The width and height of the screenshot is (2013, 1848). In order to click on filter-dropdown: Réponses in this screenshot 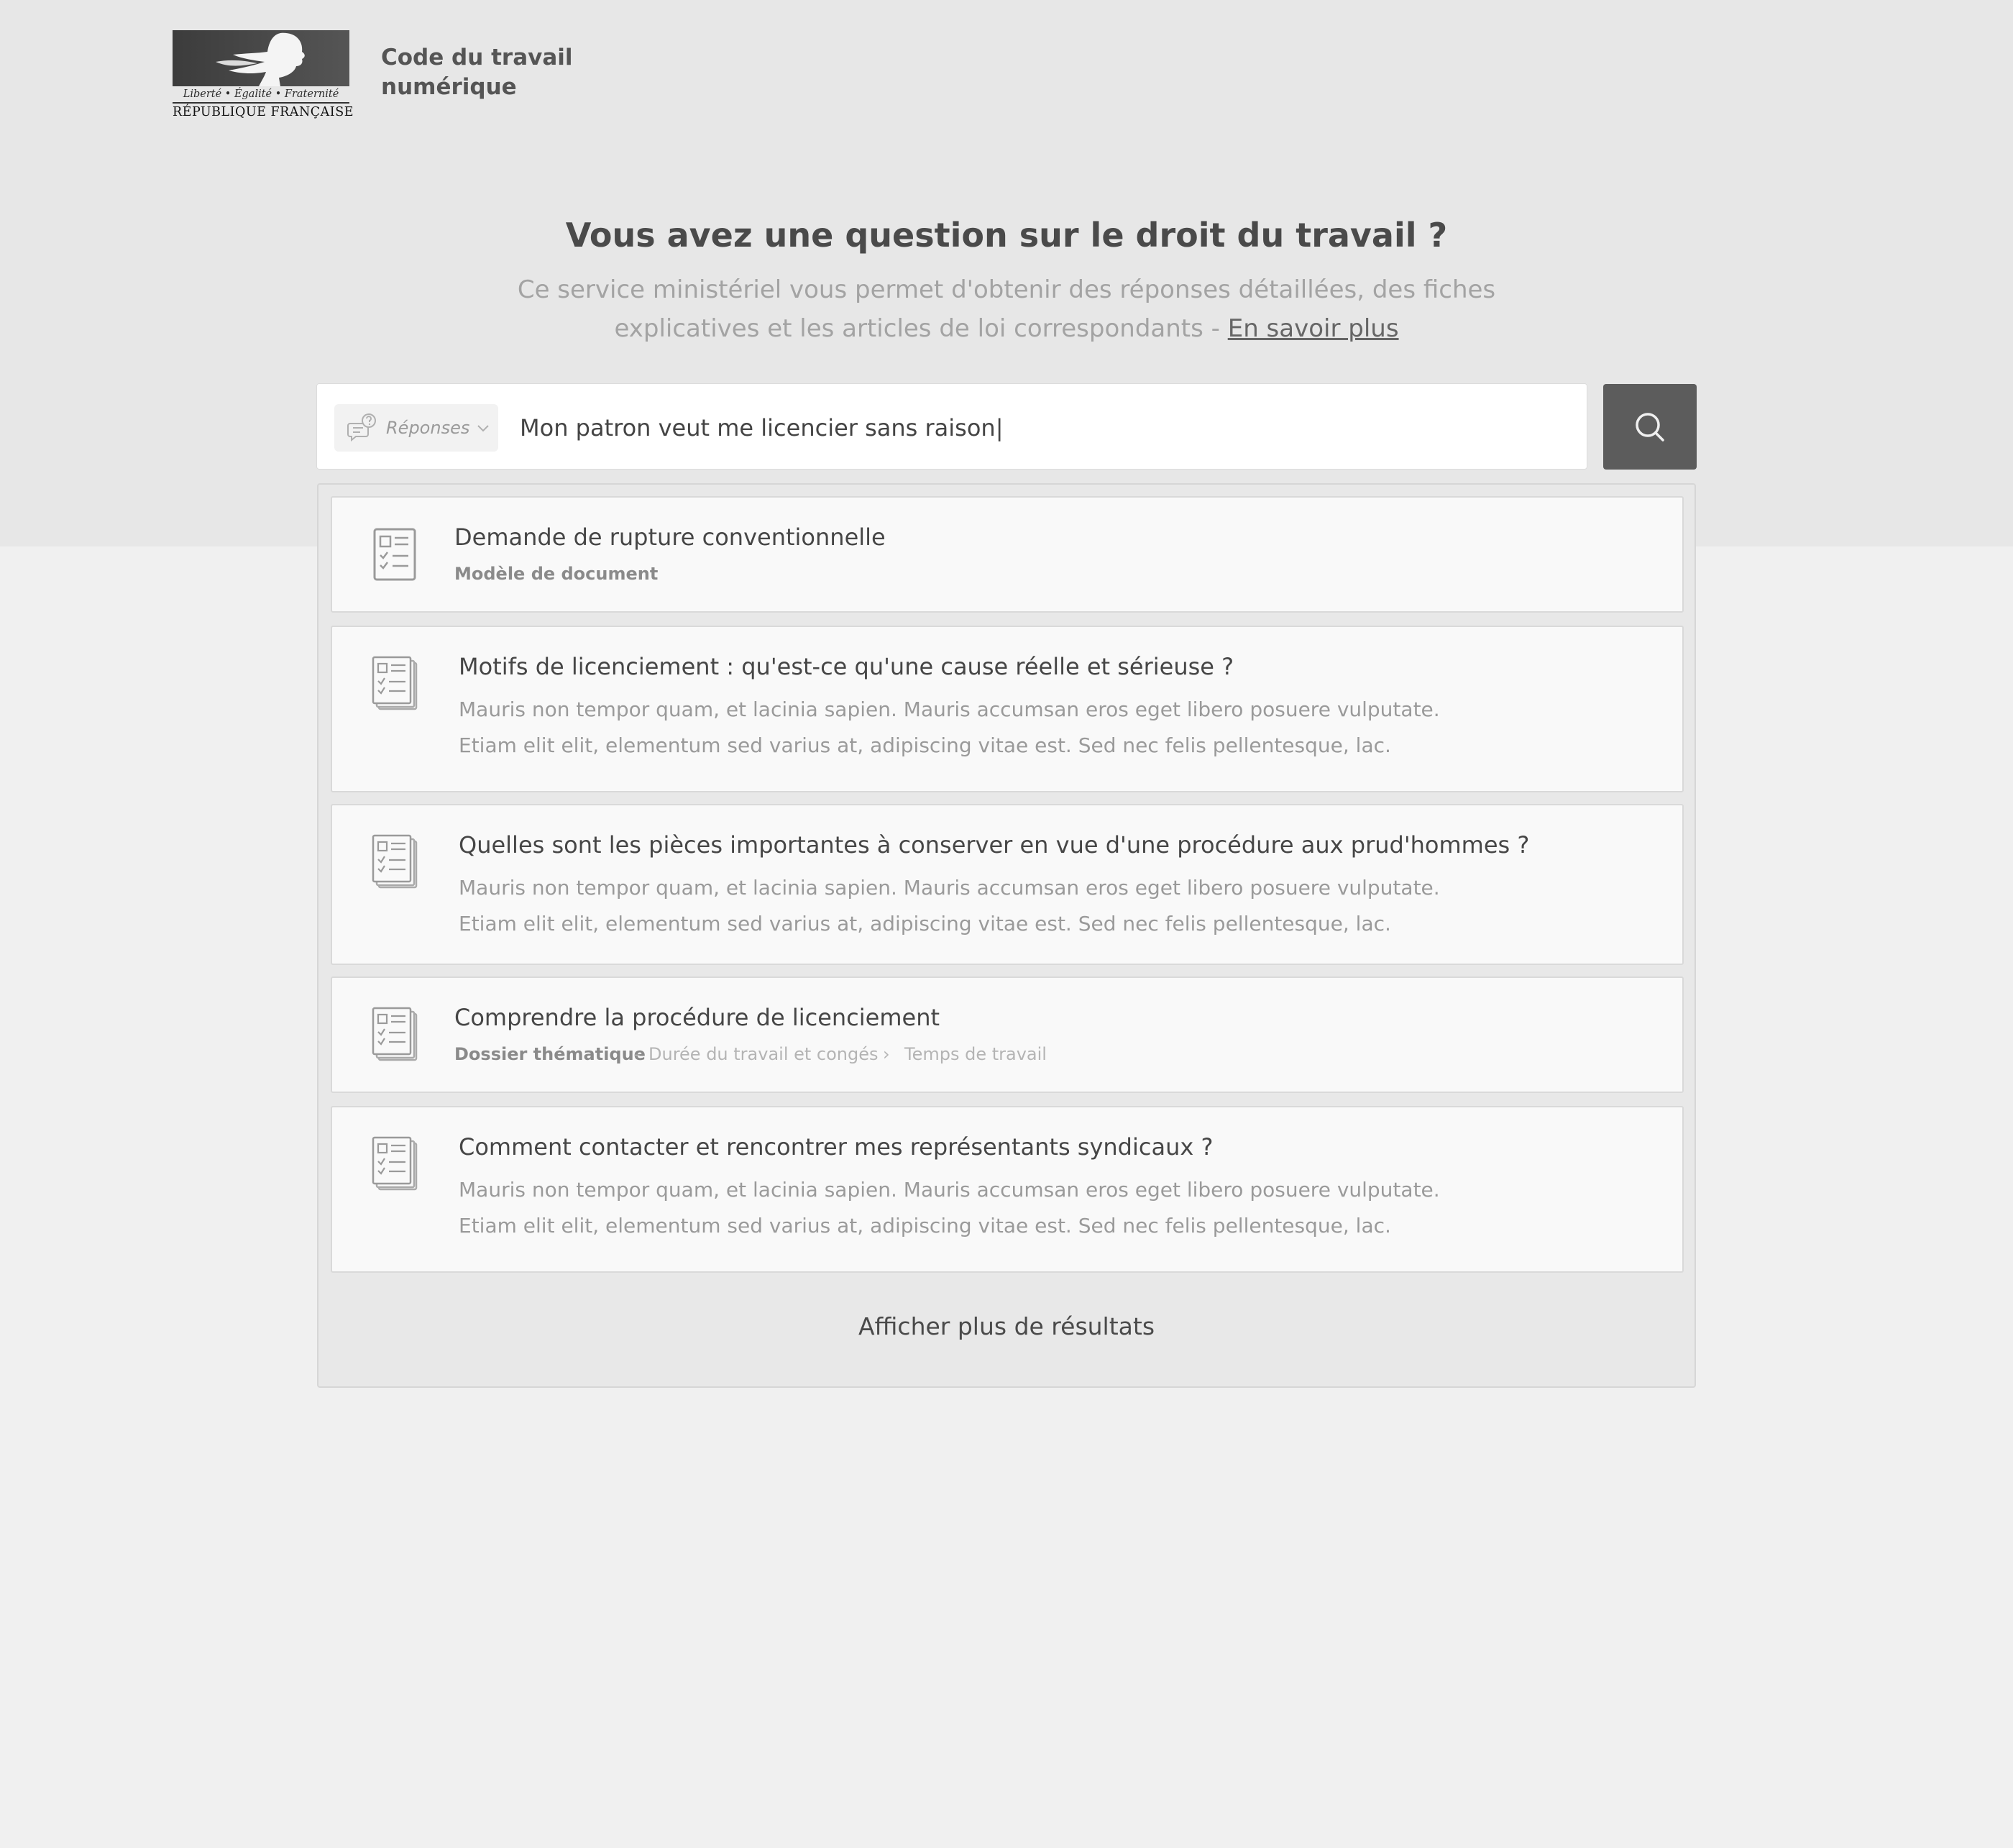, I will do `click(416, 428)`.